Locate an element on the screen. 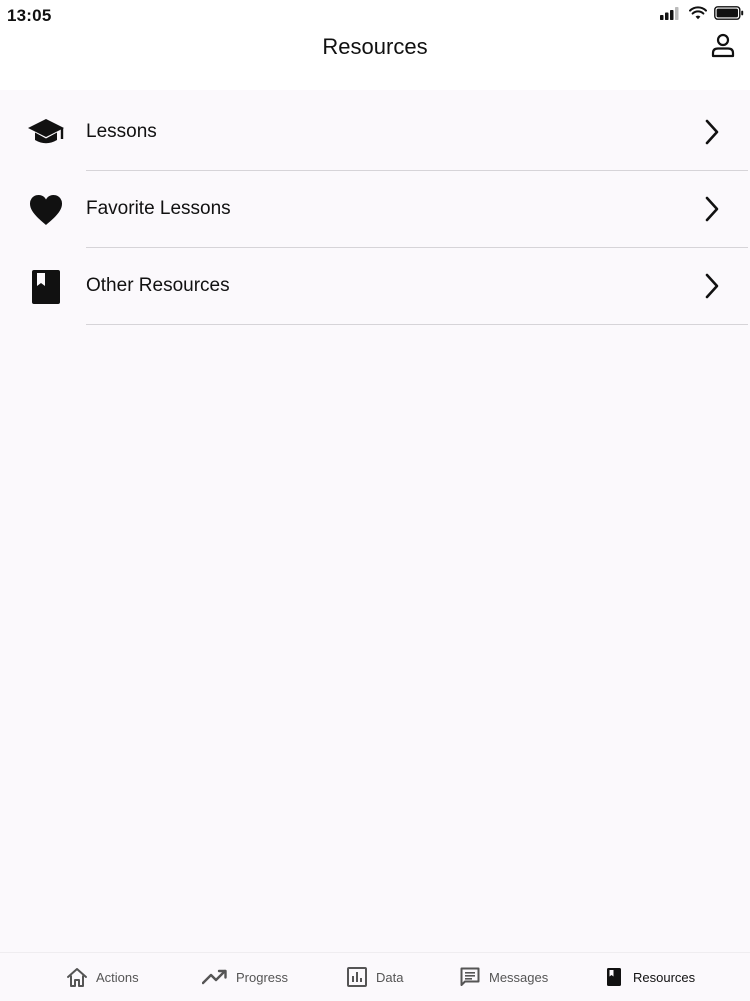 Image resolution: width=750 pixels, height=1001 pixels. list-item-label: Other Resources is located at coordinates (158, 285).